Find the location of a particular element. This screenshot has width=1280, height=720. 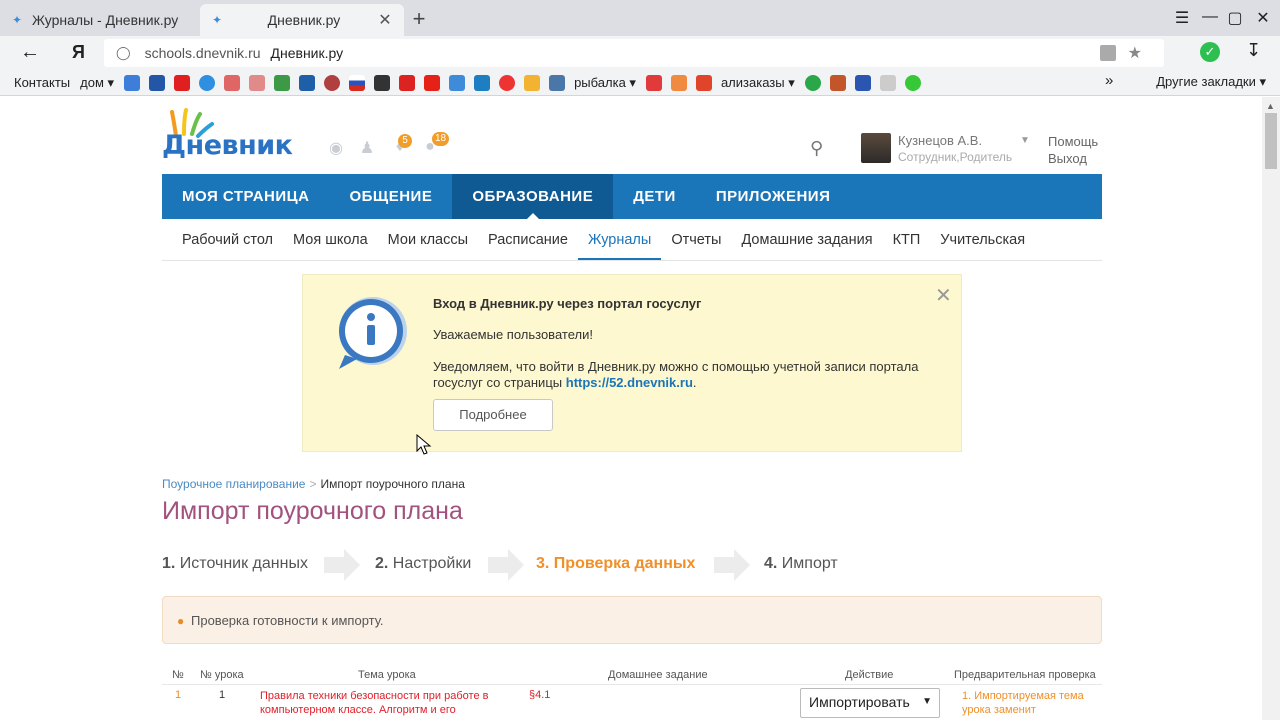

nav-children: ДЕТИ is located at coordinates (654, 196).